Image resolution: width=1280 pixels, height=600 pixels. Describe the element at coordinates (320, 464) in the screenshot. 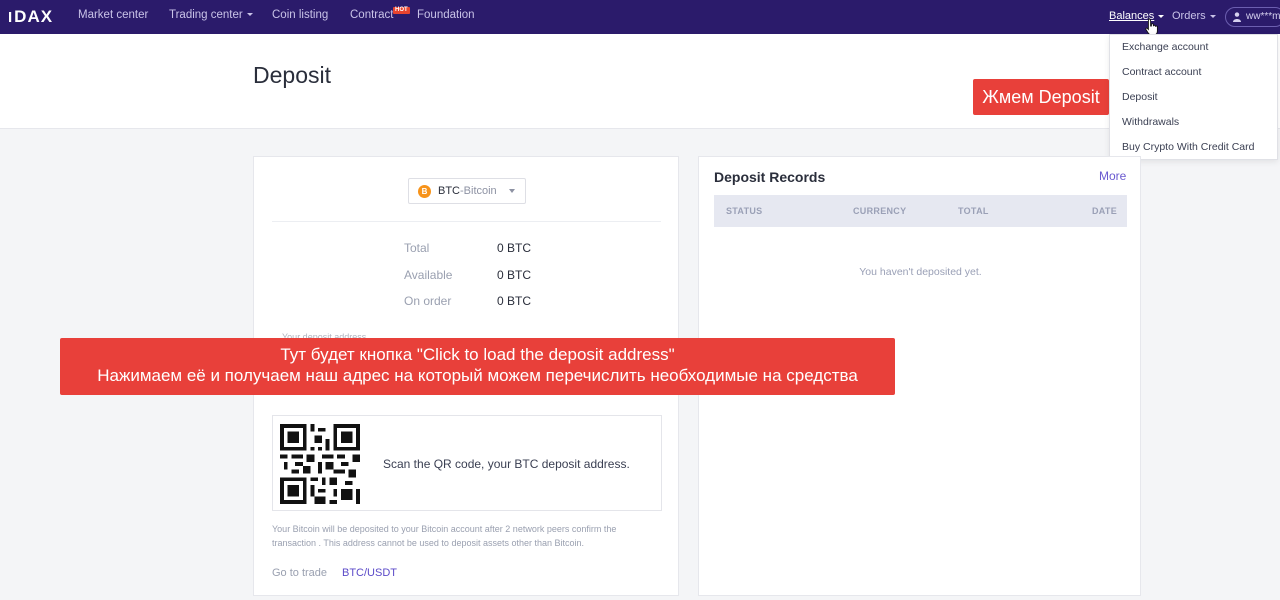

I see `qr-code-icon` at that location.